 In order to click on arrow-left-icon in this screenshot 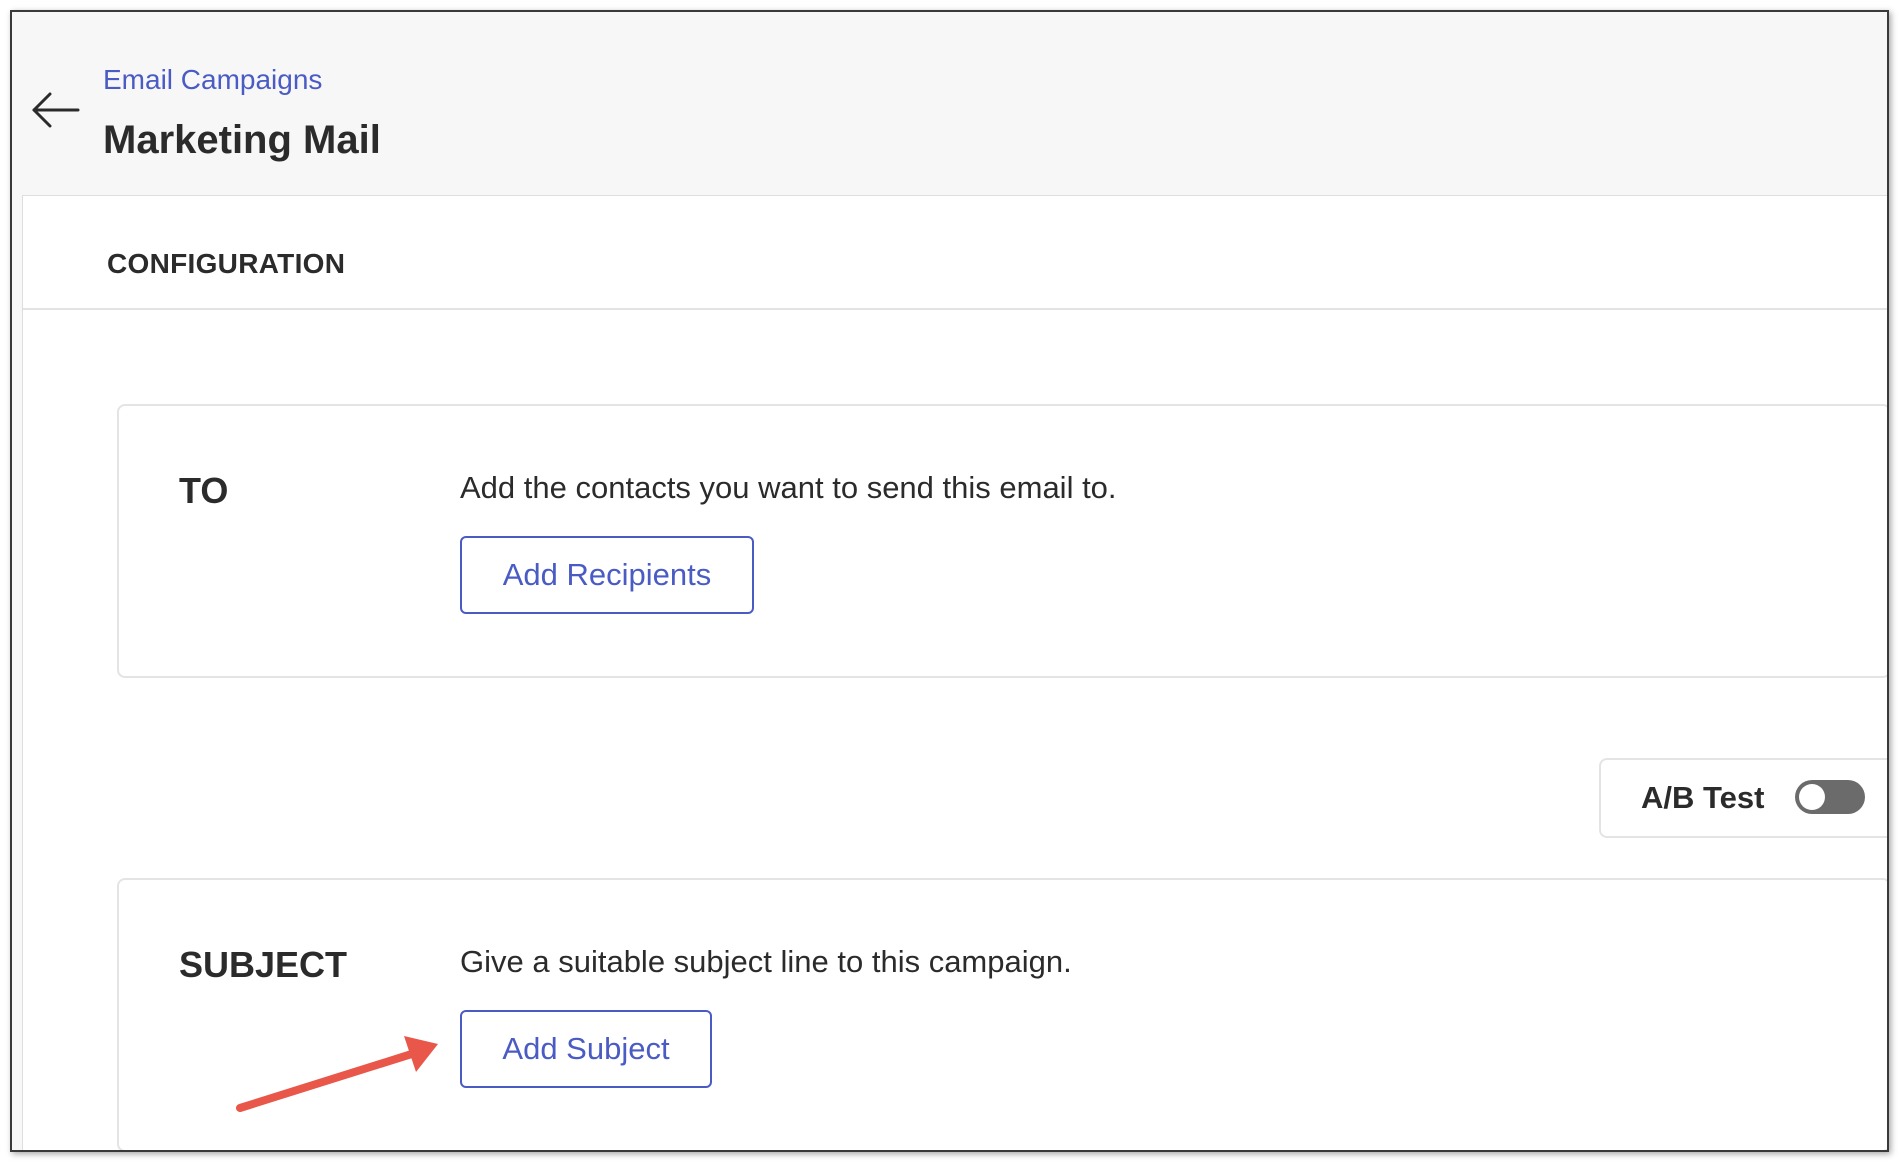, I will do `click(56, 110)`.